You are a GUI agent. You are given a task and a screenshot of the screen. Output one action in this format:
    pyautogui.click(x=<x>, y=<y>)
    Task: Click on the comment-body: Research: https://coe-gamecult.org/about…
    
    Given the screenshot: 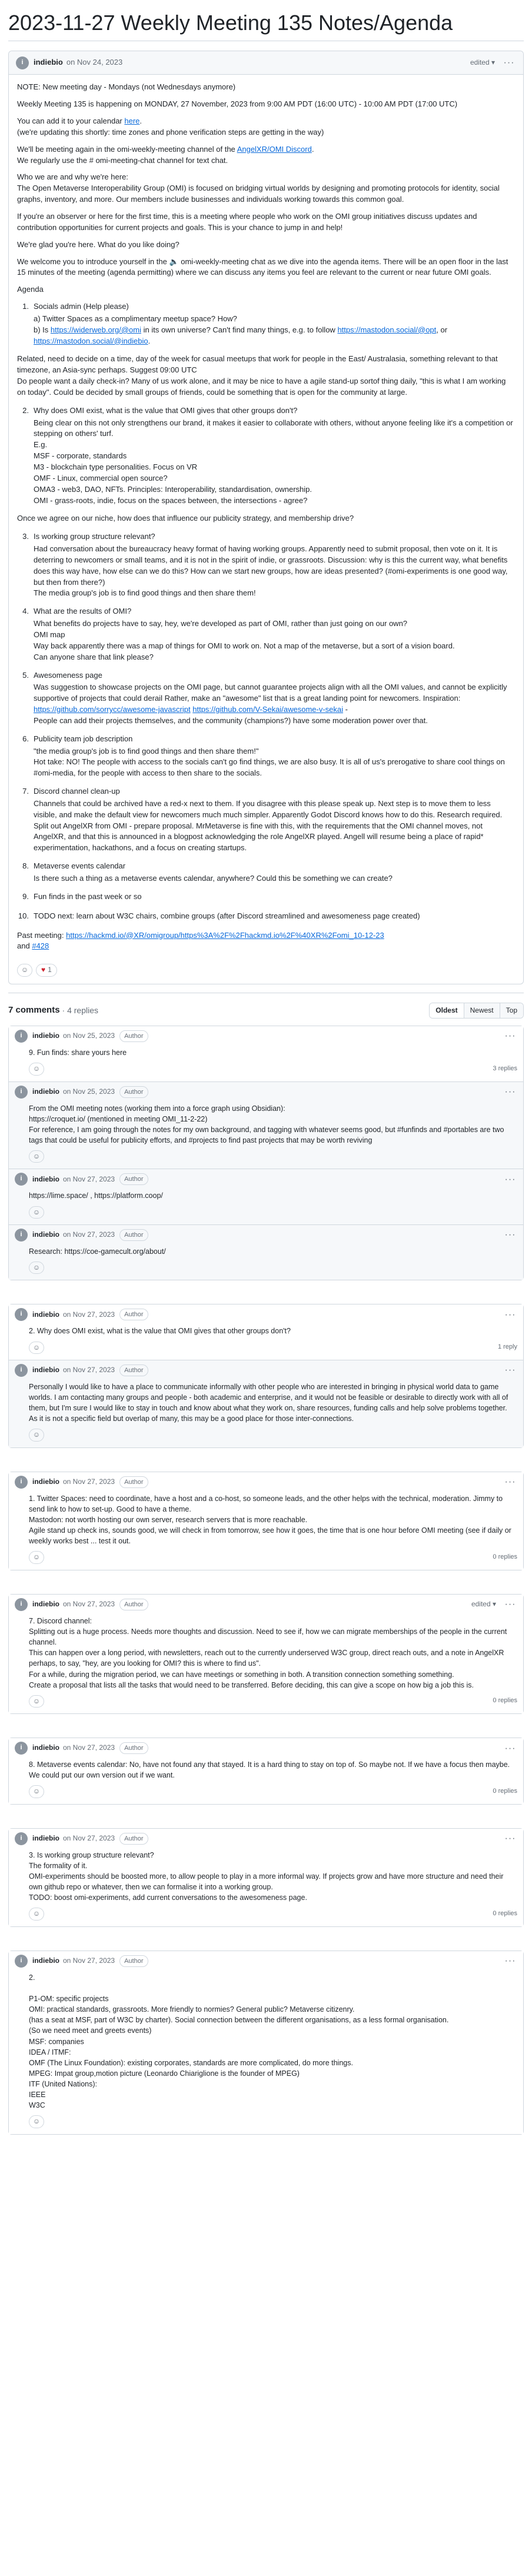 What is the action you would take?
    pyautogui.click(x=98, y=1251)
    